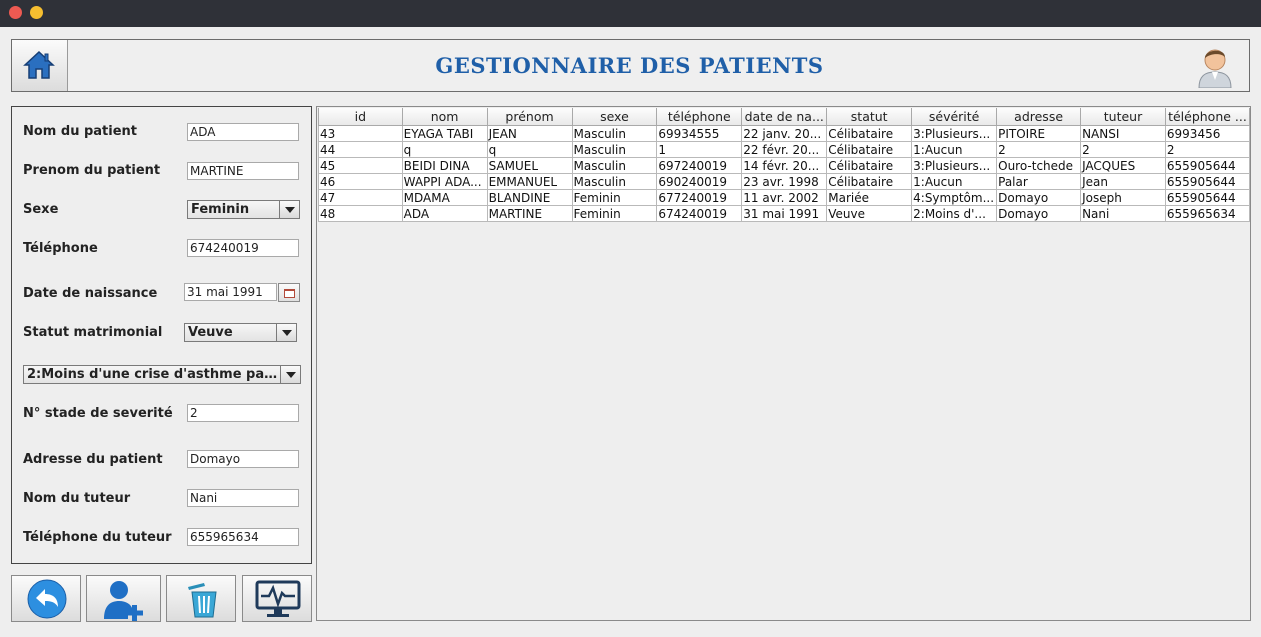  What do you see at coordinates (360, 165) in the screenshot?
I see `table-cell: 45` at bounding box center [360, 165].